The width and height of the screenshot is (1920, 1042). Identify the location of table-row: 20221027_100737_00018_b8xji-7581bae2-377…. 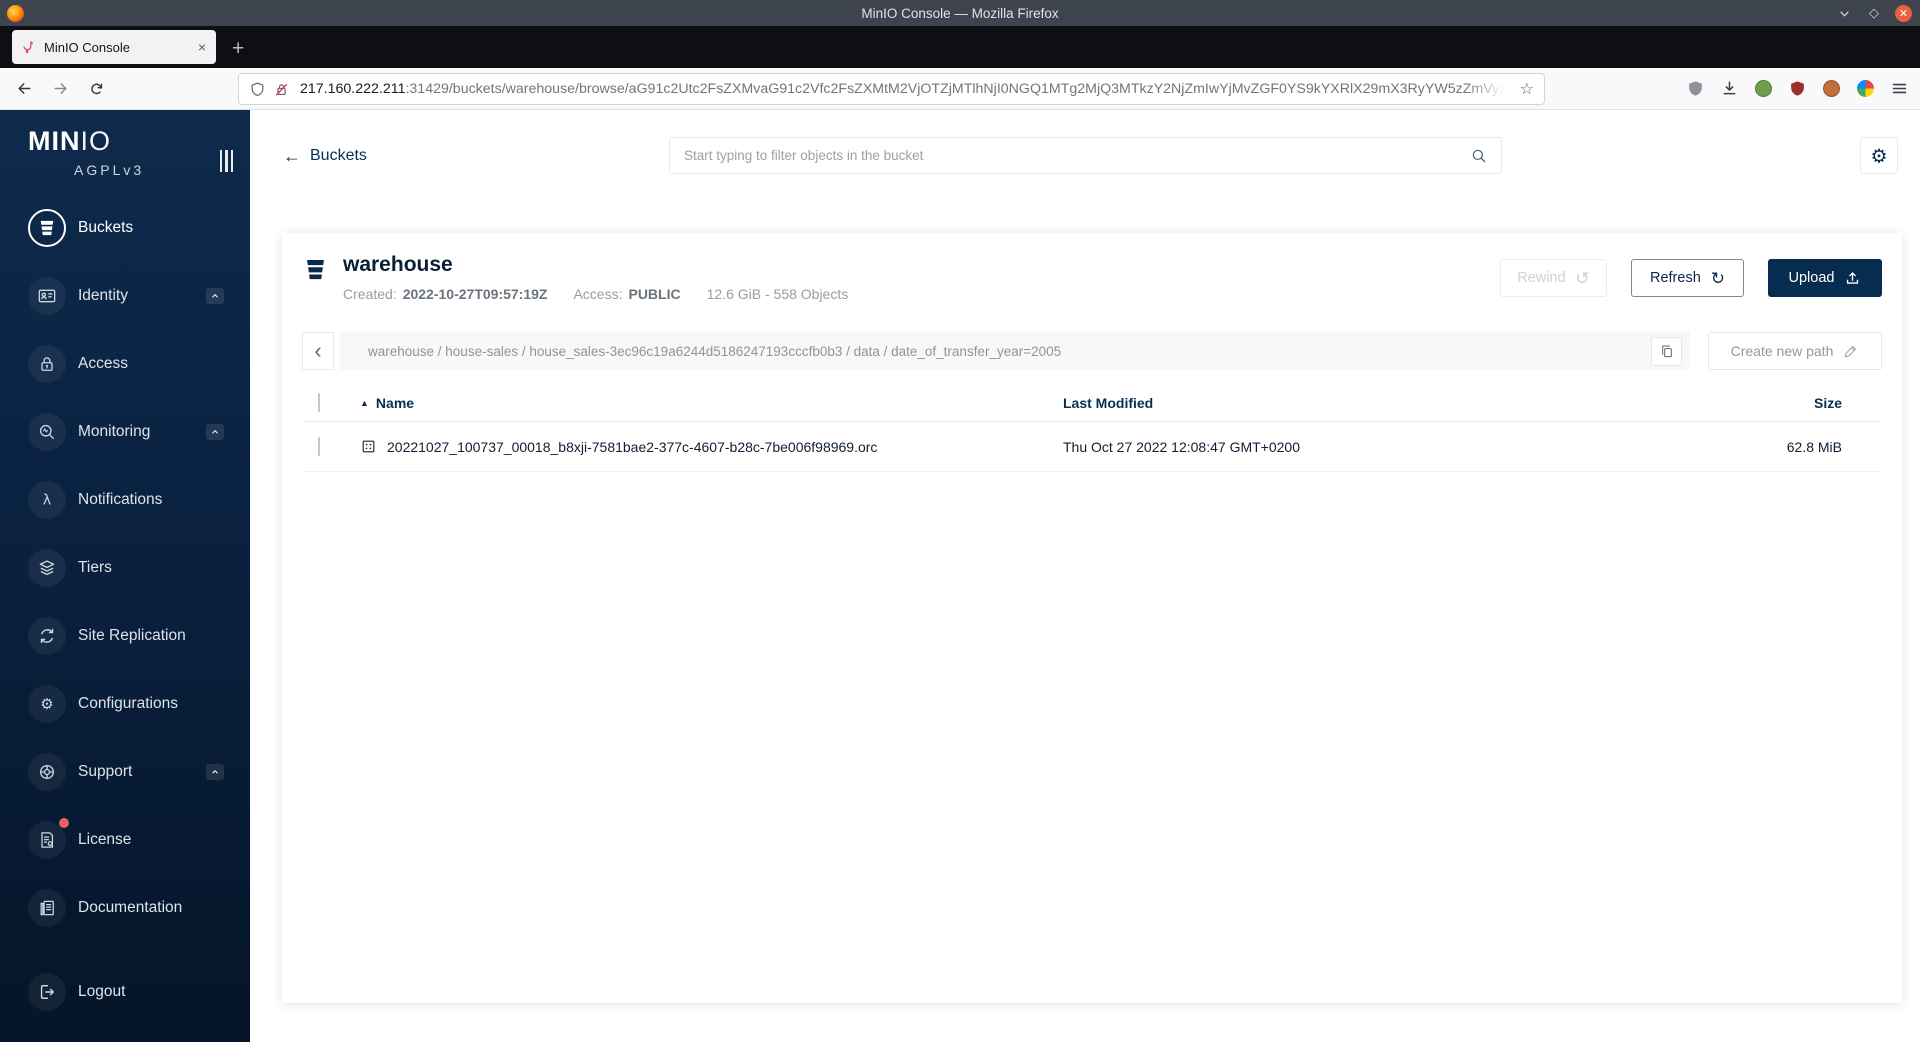
(1092, 447).